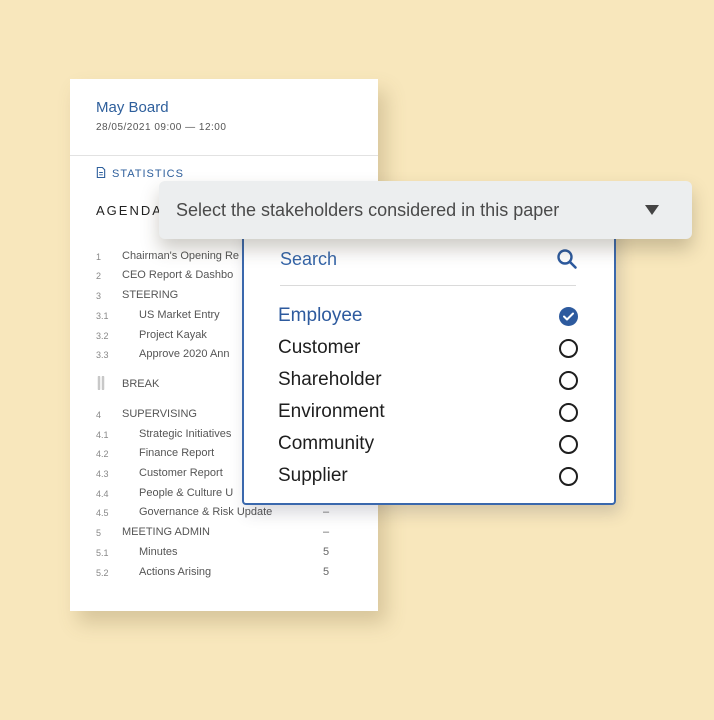 The height and width of the screenshot is (720, 714). I want to click on item-label: Finance Report, so click(177, 453).